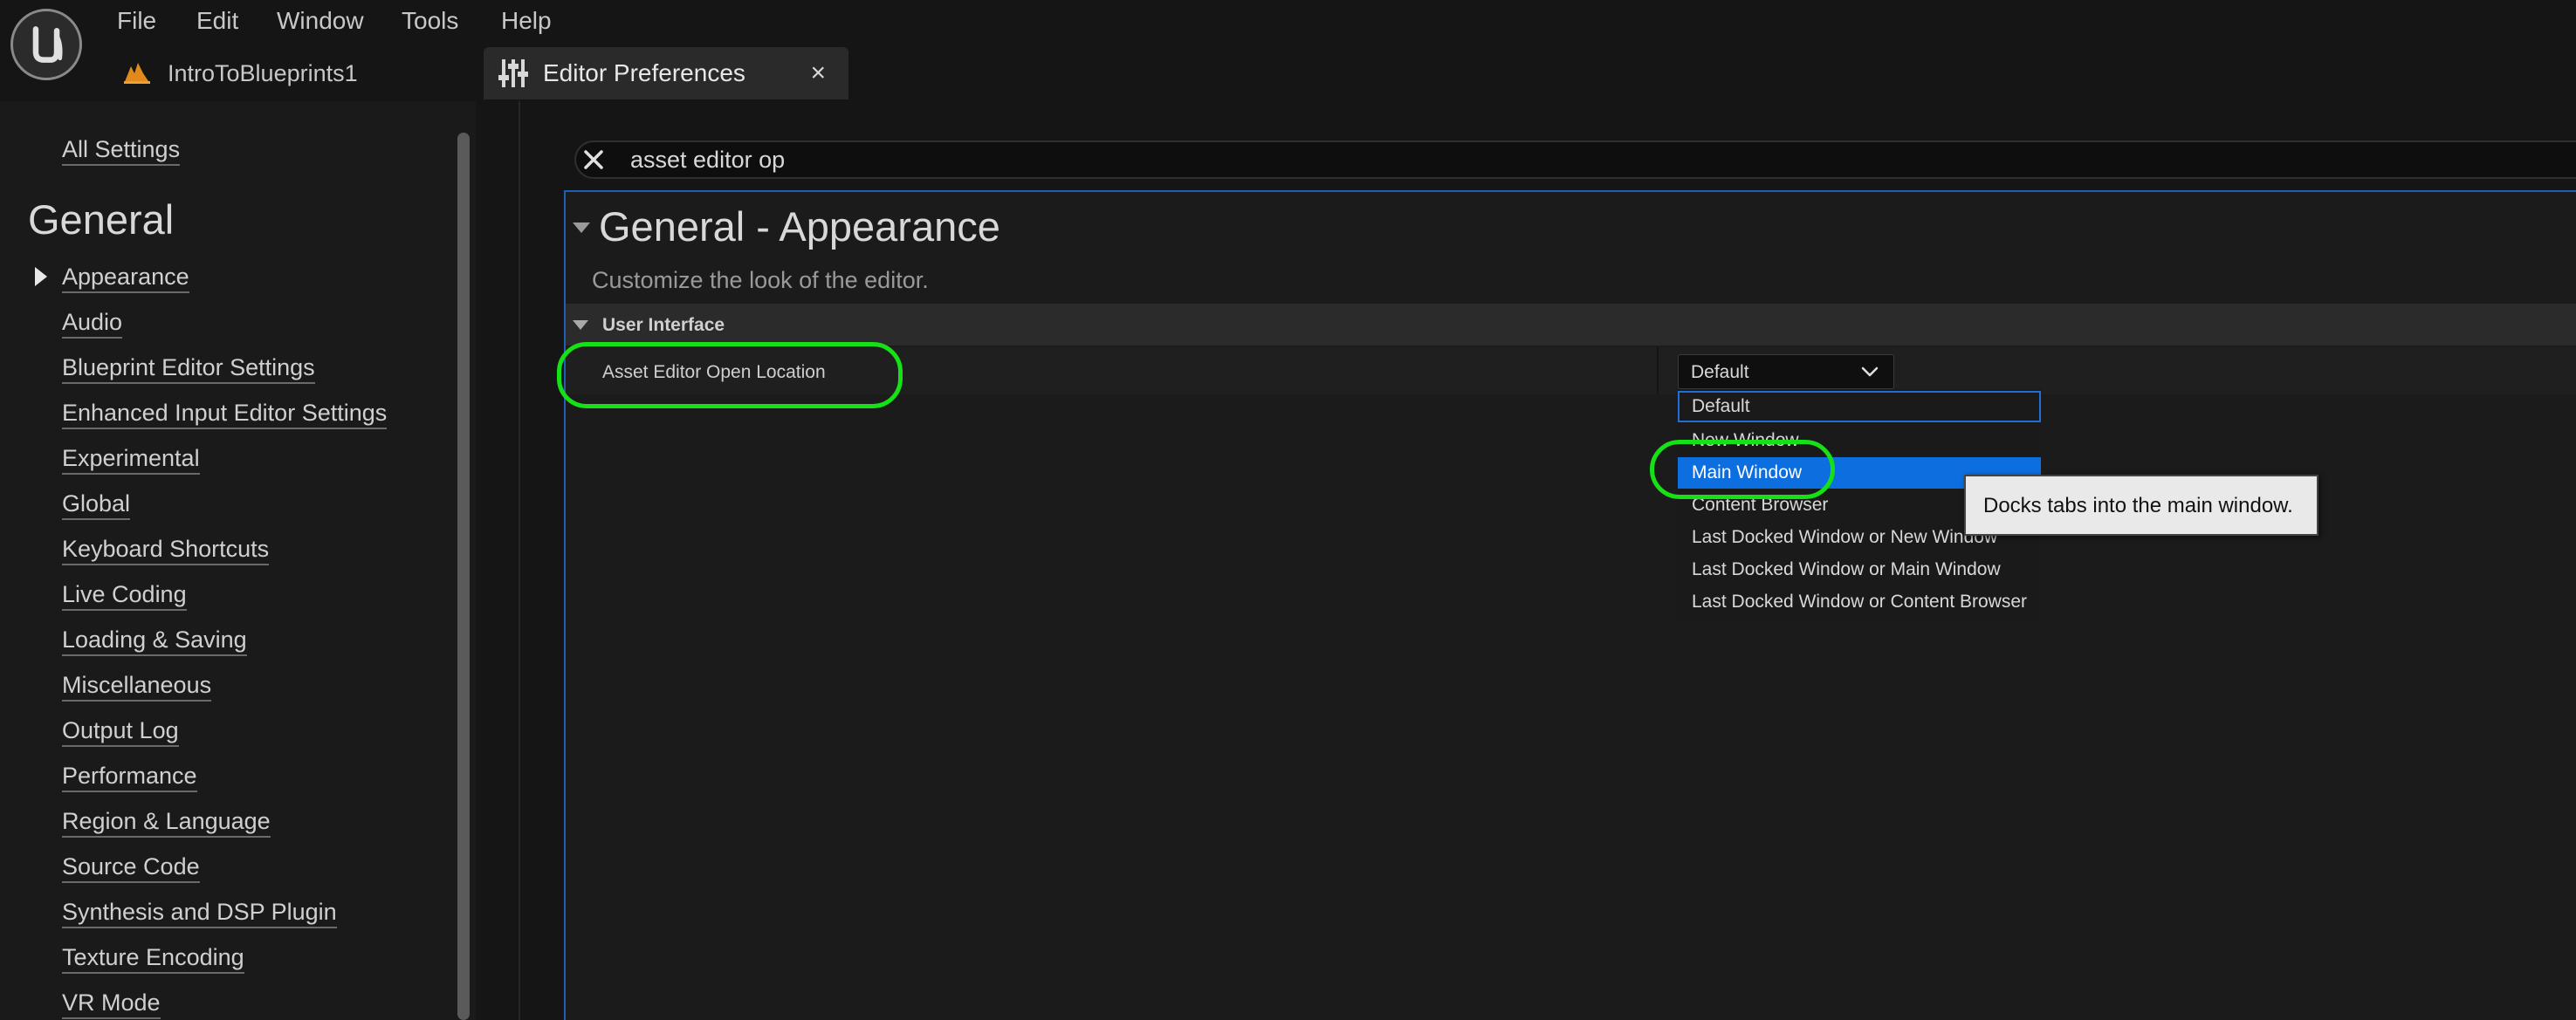  I want to click on chevron-down-icon, so click(1870, 371).